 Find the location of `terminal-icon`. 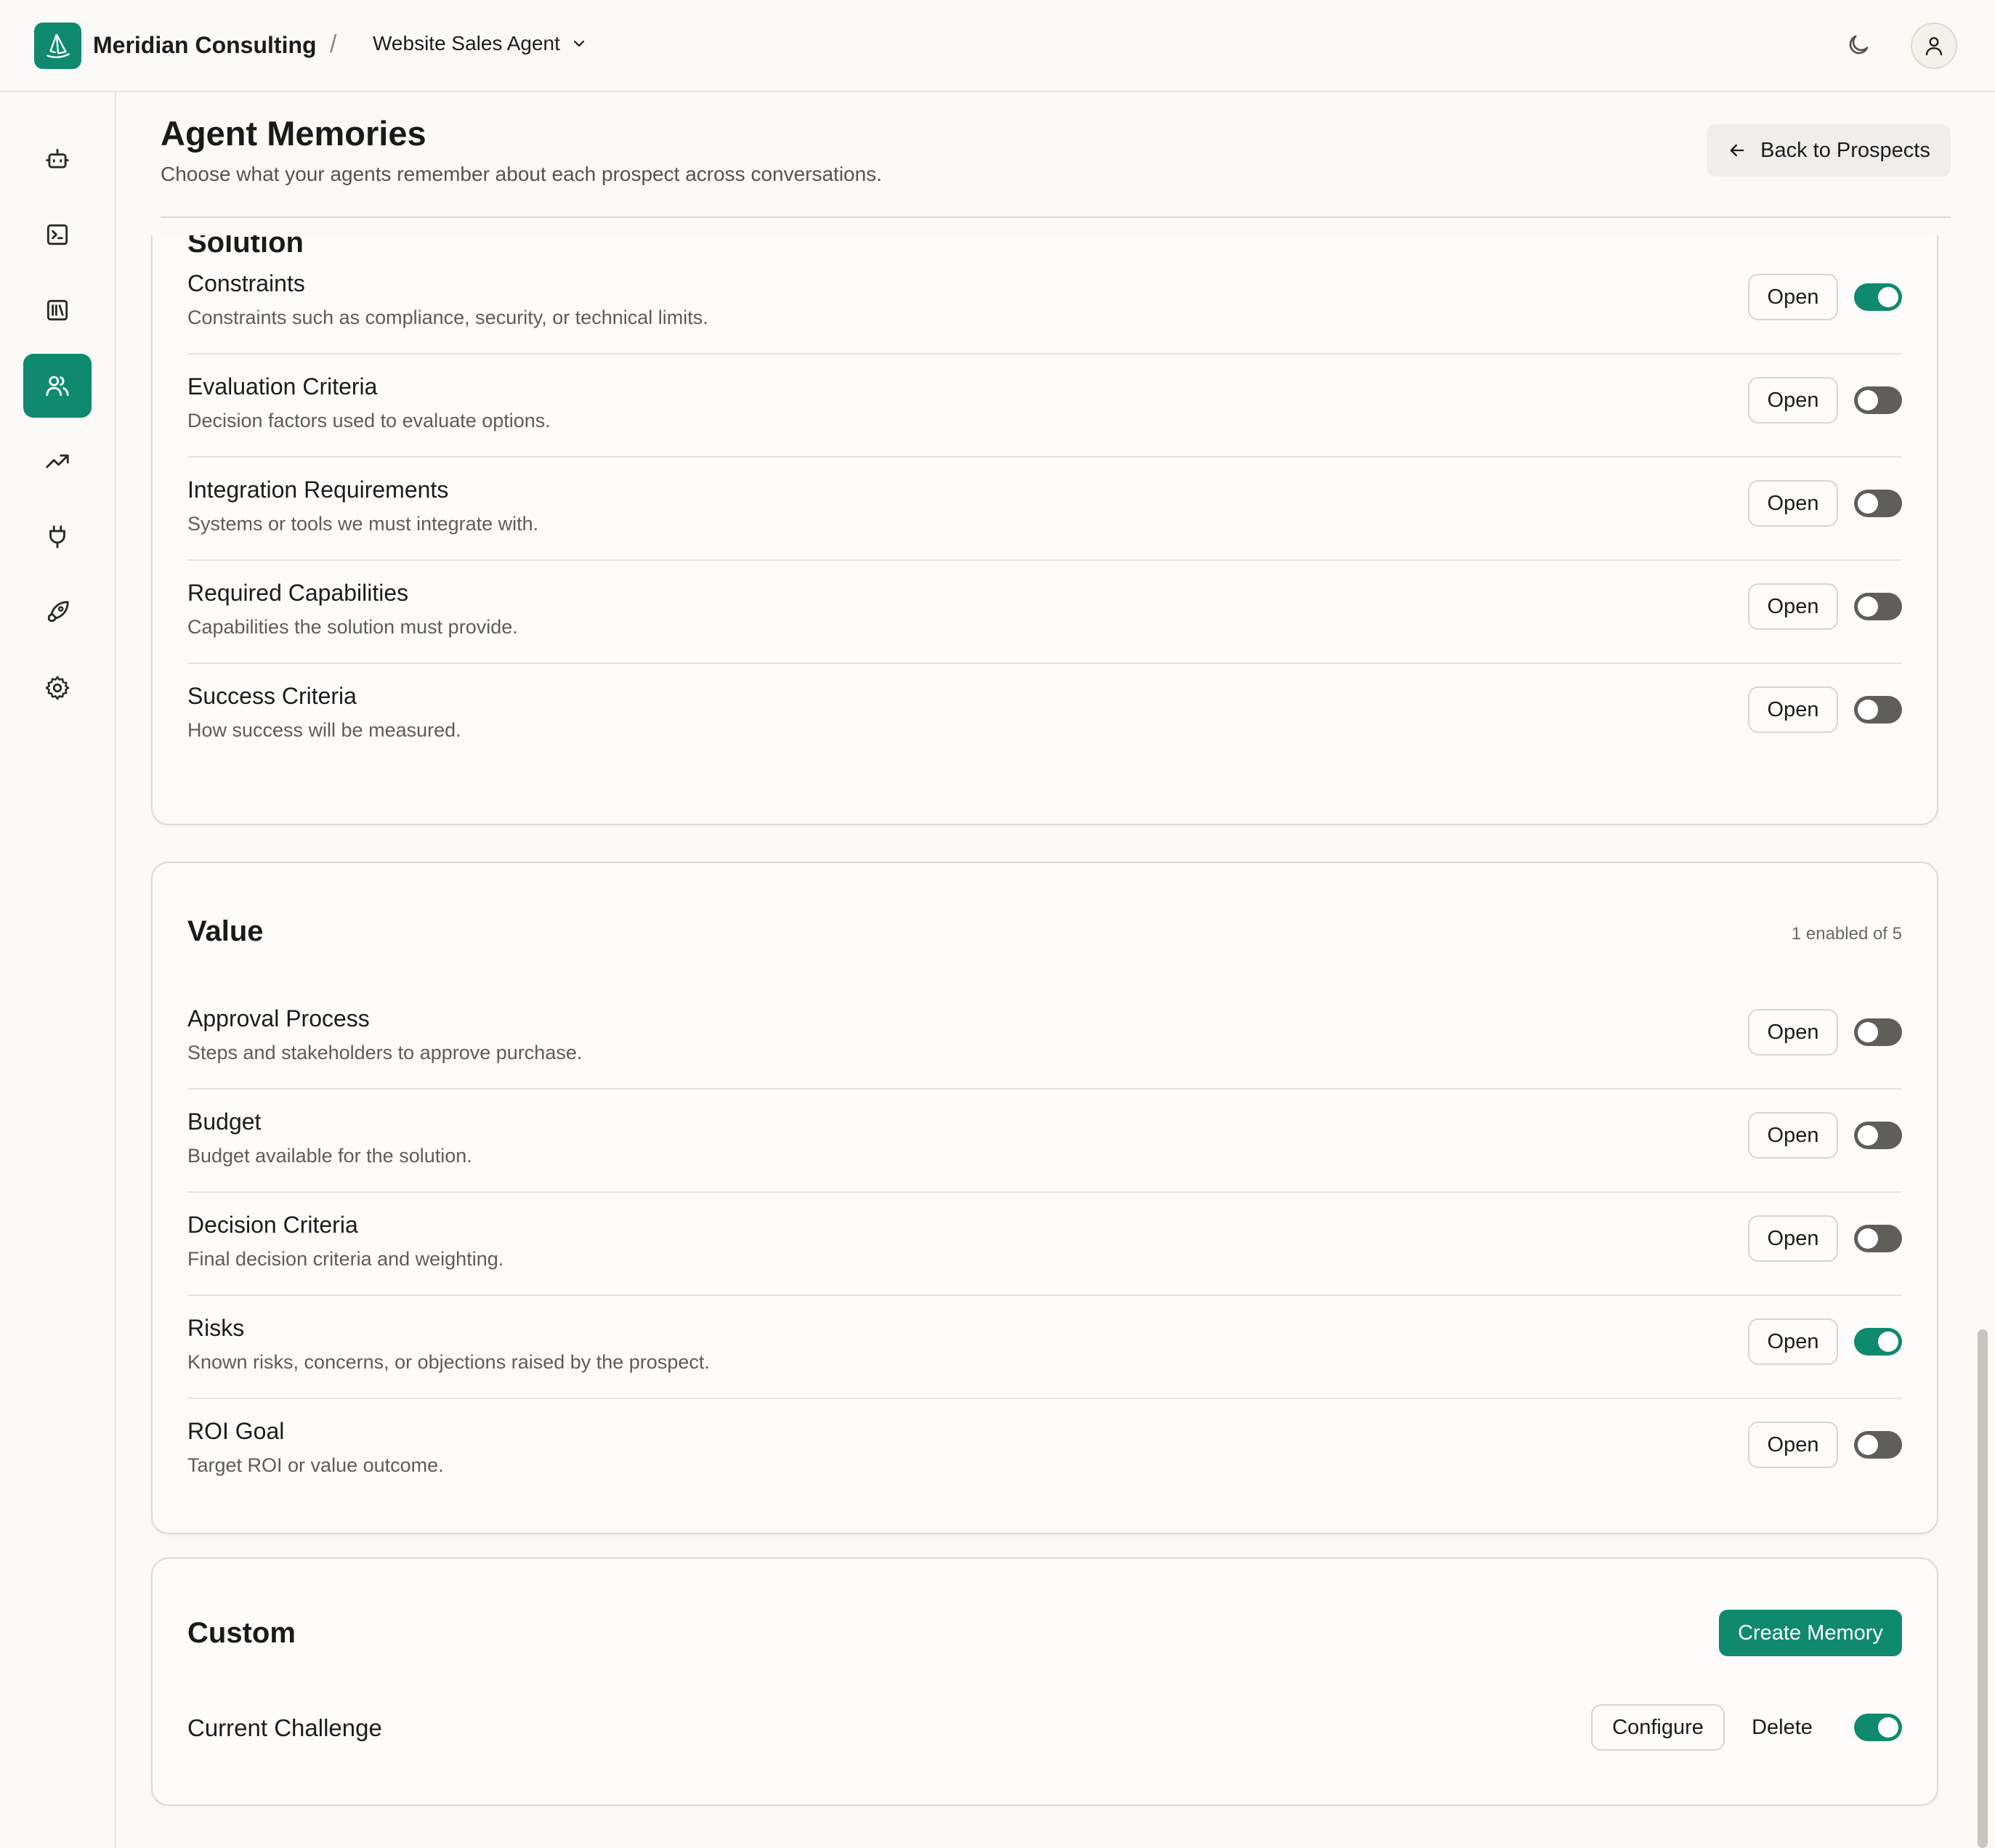

terminal-icon is located at coordinates (57, 235).